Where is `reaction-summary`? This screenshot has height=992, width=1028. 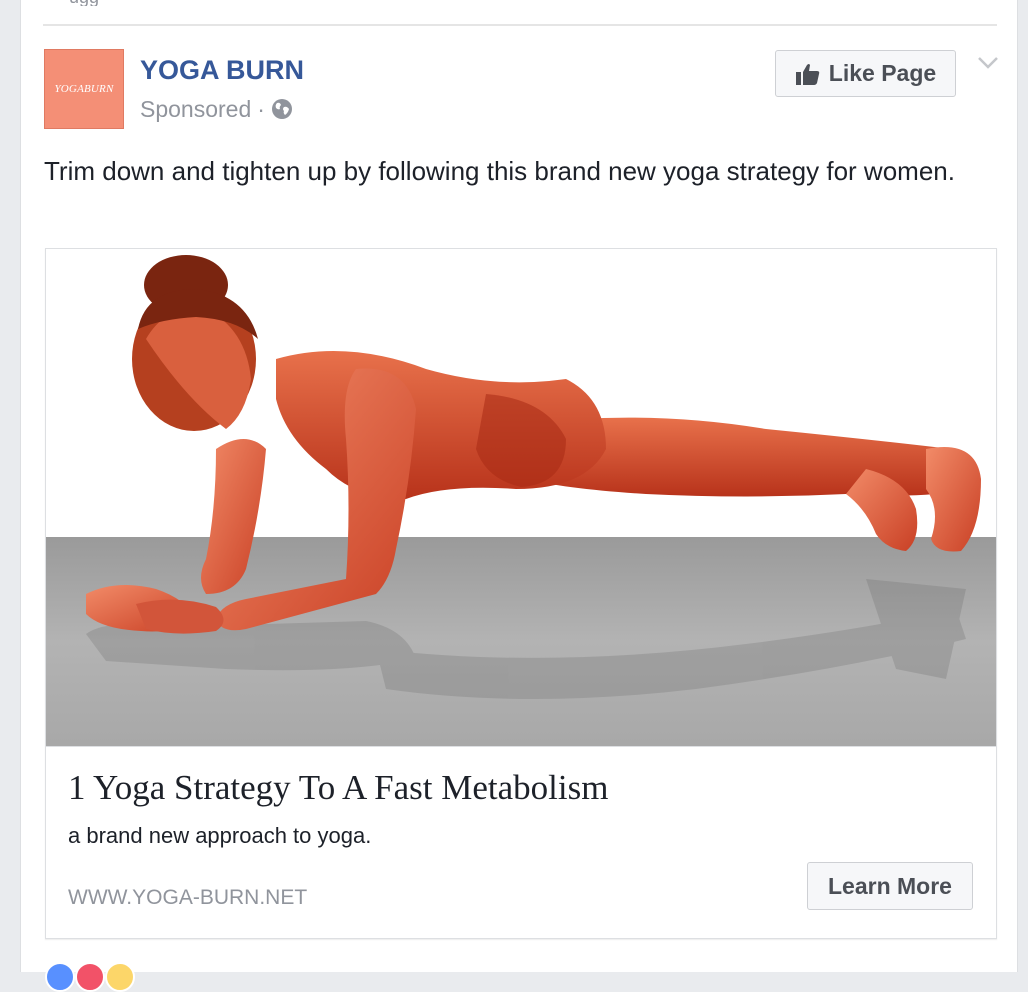 reaction-summary is located at coordinates (95, 977).